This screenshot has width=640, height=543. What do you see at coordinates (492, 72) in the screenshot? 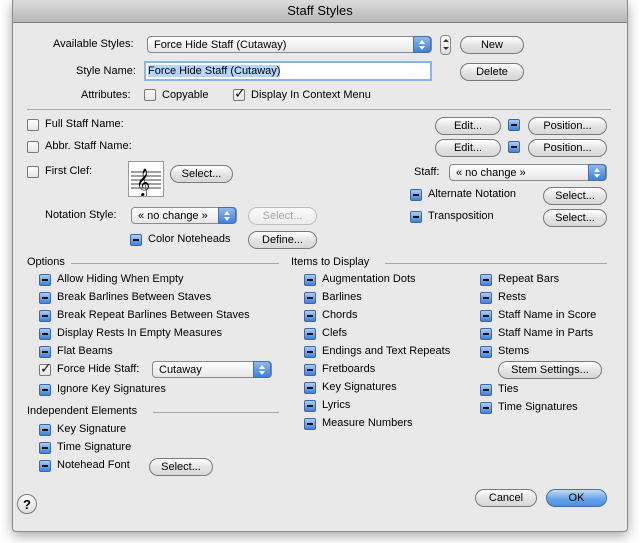
I see `delete-button: Delete` at bounding box center [492, 72].